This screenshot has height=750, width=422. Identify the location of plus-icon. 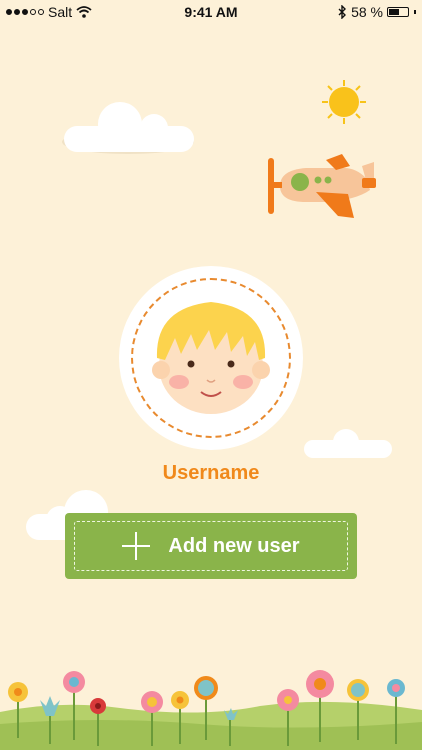
(136, 546).